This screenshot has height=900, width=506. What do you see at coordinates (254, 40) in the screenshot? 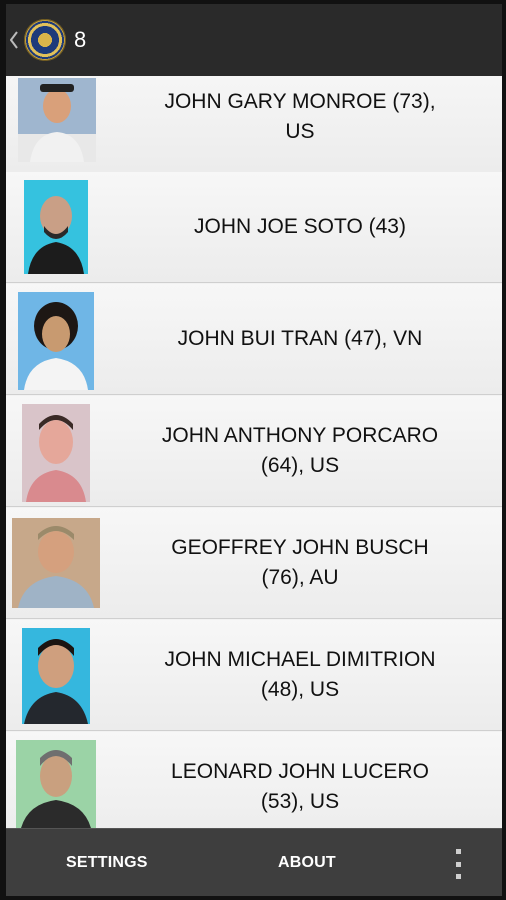
I see `action-bar: 8` at bounding box center [254, 40].